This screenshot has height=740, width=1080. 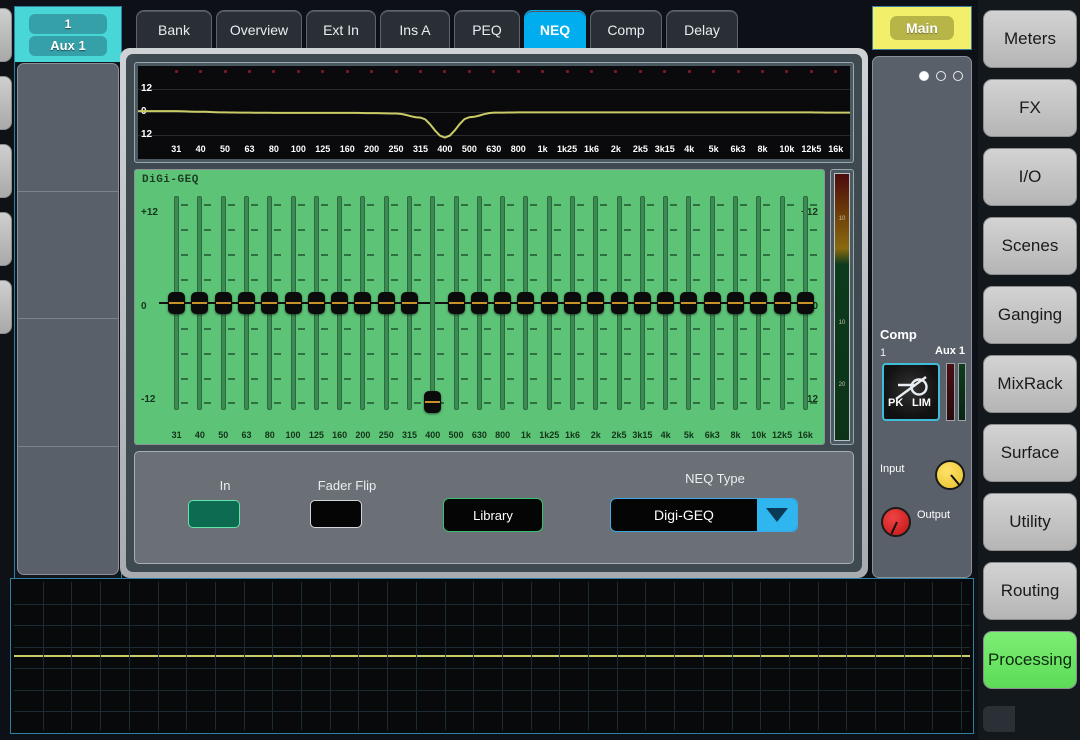 I want to click on geq-fader-4k, so click(x=667, y=303).